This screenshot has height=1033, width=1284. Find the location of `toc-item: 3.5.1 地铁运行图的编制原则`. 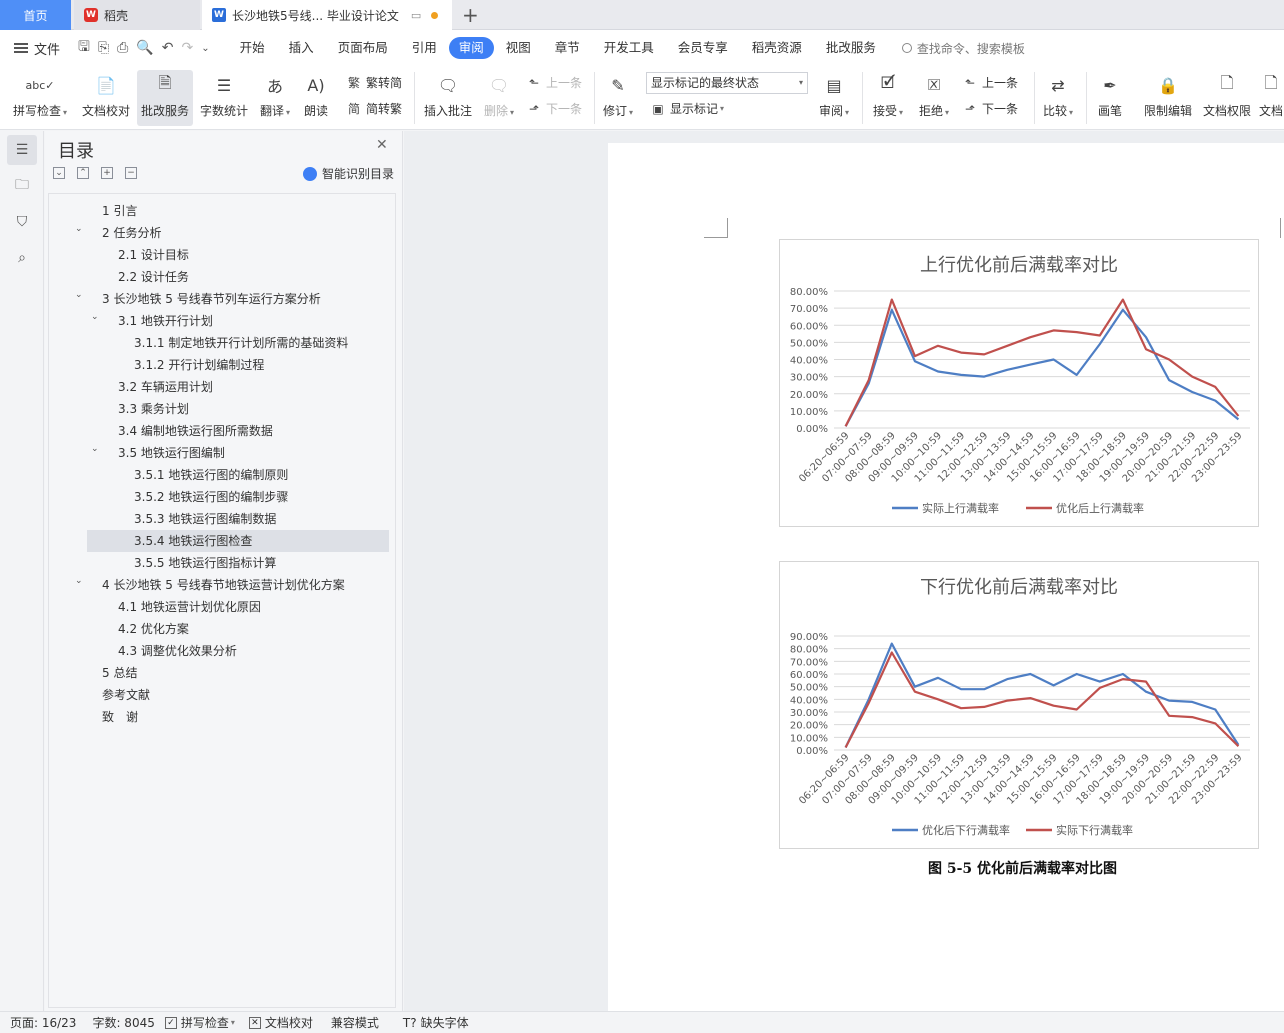

toc-item: 3.5.1 地铁运行图的编制原则 is located at coordinates (211, 475).